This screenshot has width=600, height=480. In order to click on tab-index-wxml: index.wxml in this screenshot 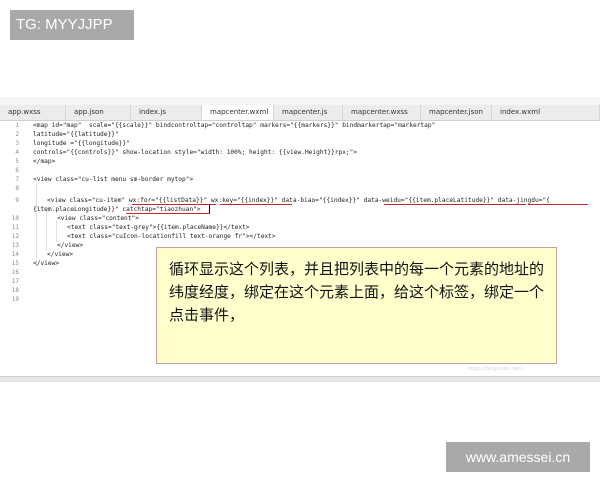, I will do `click(546, 112)`.